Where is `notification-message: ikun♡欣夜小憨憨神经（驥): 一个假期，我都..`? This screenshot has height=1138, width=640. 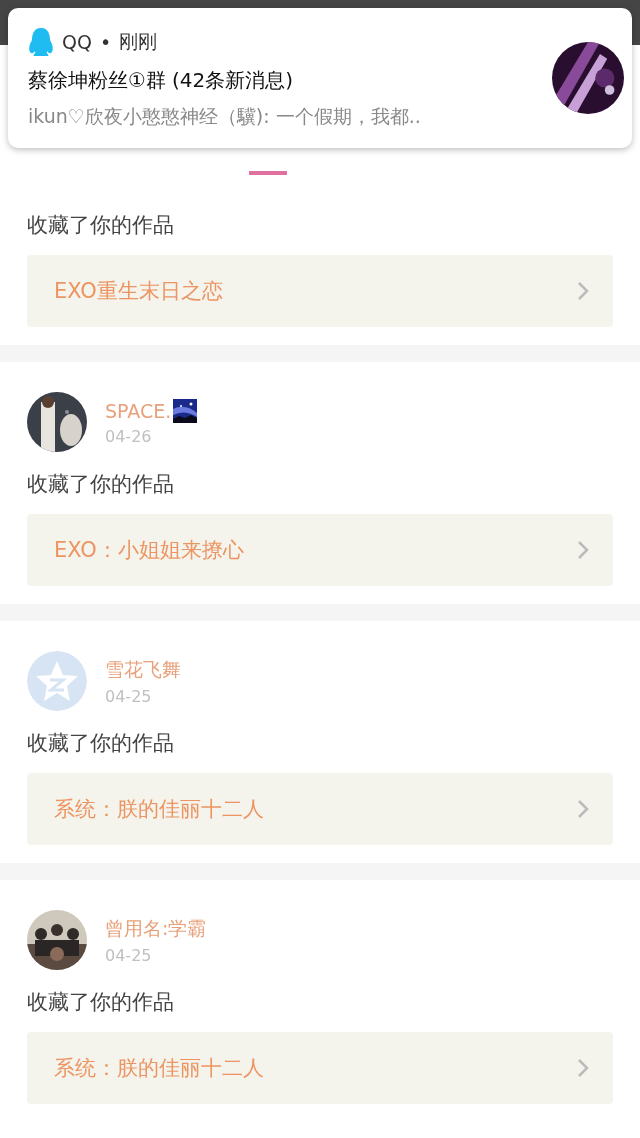
notification-message: ikun♡欣夜小憨憨神经（驥): 一个假期，我都.. is located at coordinates (225, 116).